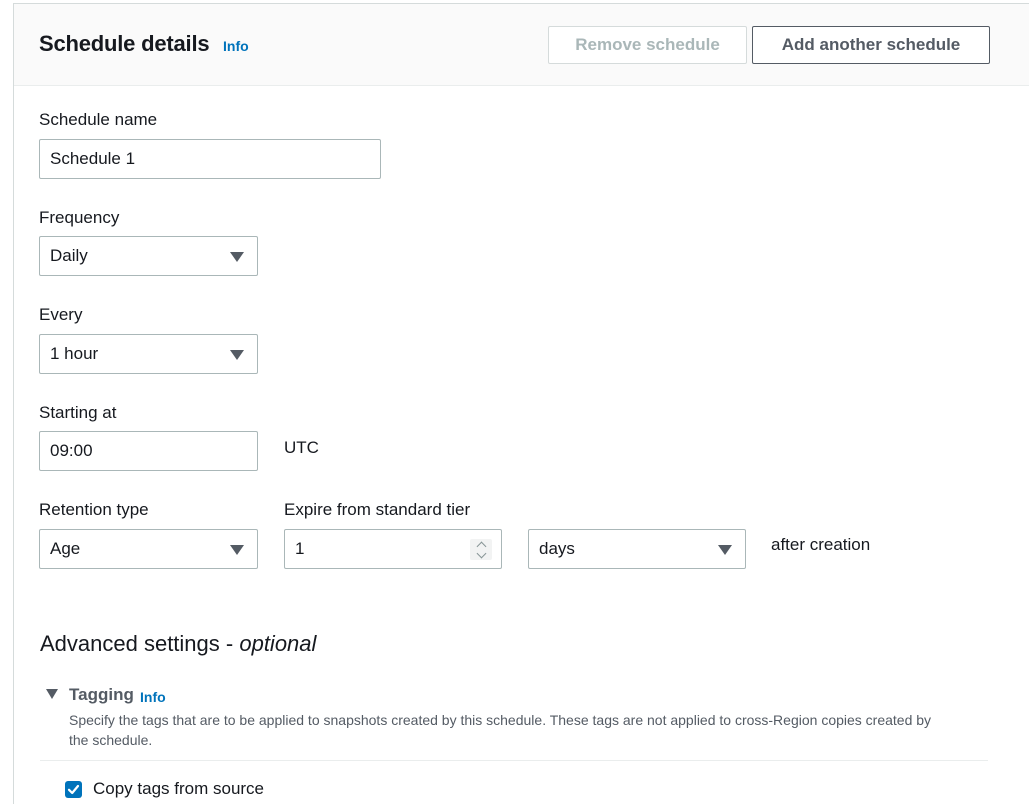 The width and height of the screenshot is (1029, 804). I want to click on frequency-label: Frequency, so click(79, 217).